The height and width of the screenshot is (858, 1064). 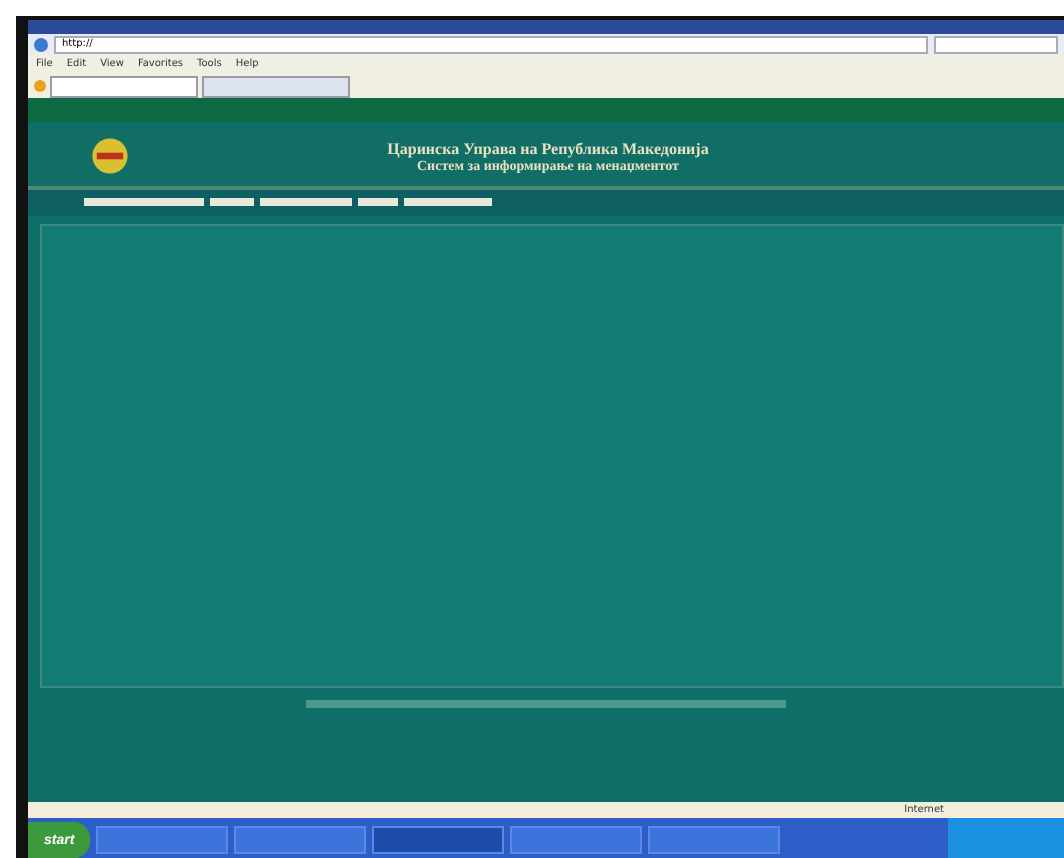 What do you see at coordinates (110, 156) in the screenshot?
I see `emblem-icon` at bounding box center [110, 156].